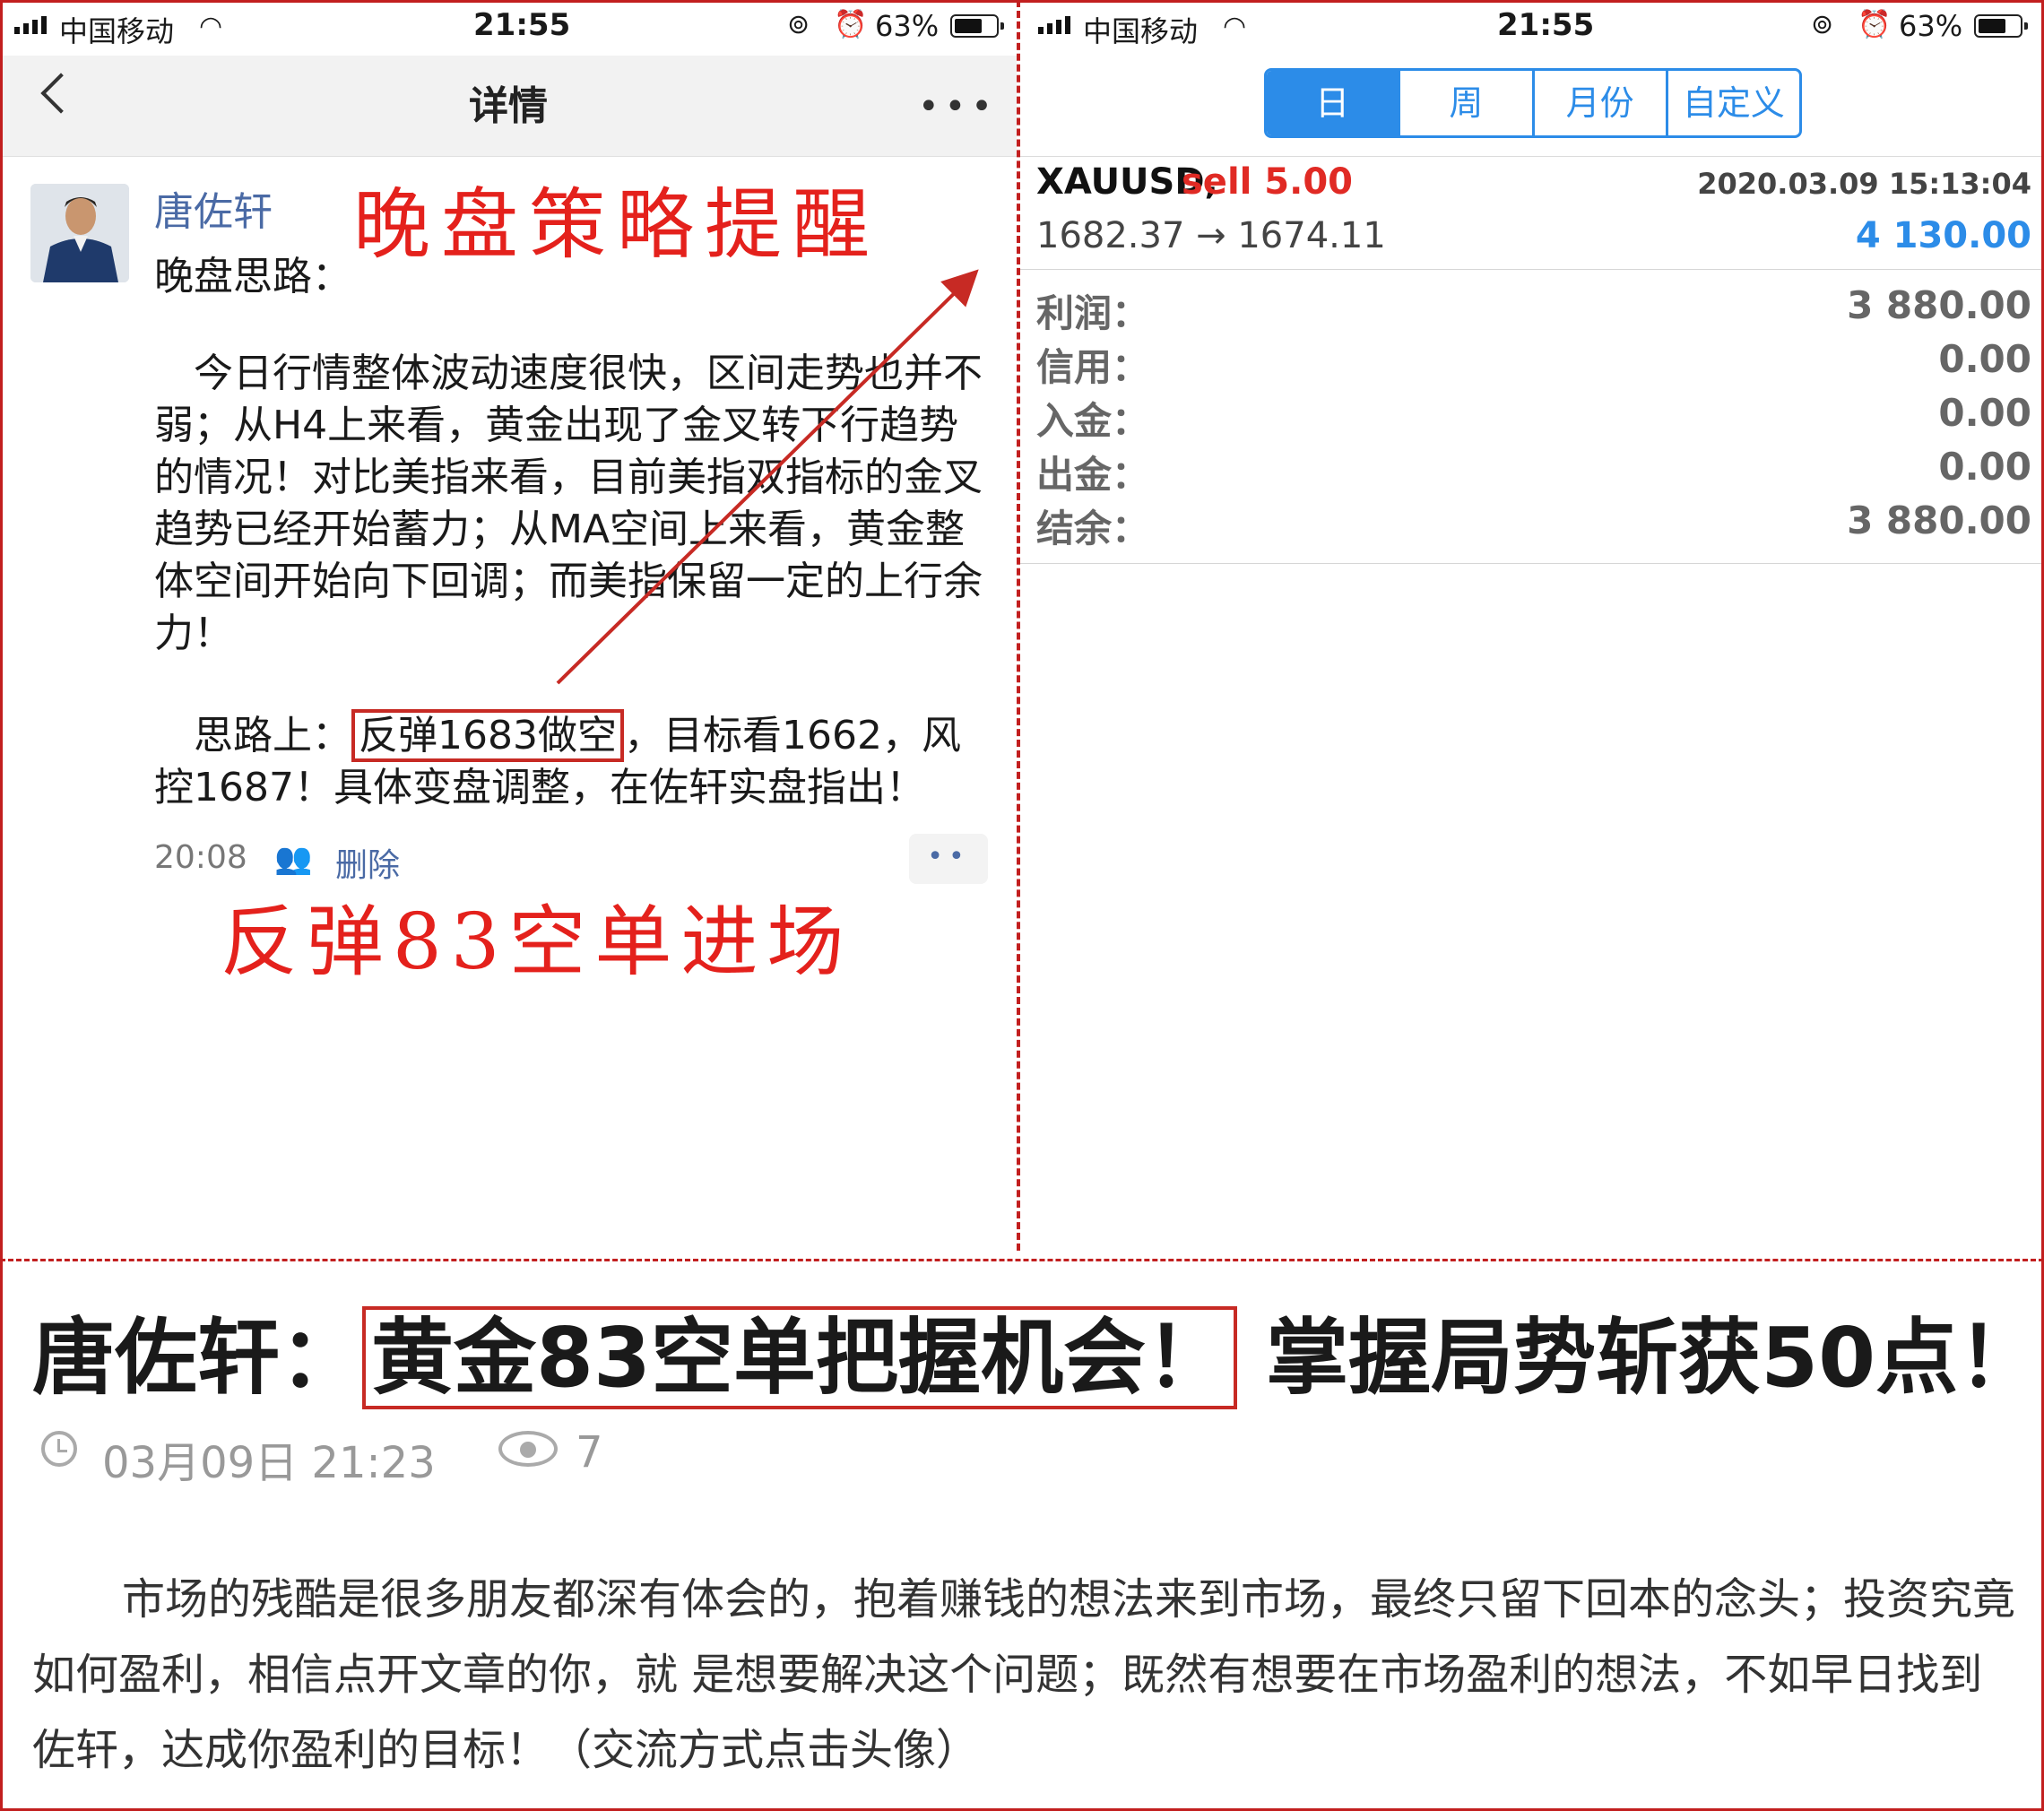 This screenshot has width=2044, height=1811. Describe the element at coordinates (59, 1449) in the screenshot. I see `clock-icon` at that location.